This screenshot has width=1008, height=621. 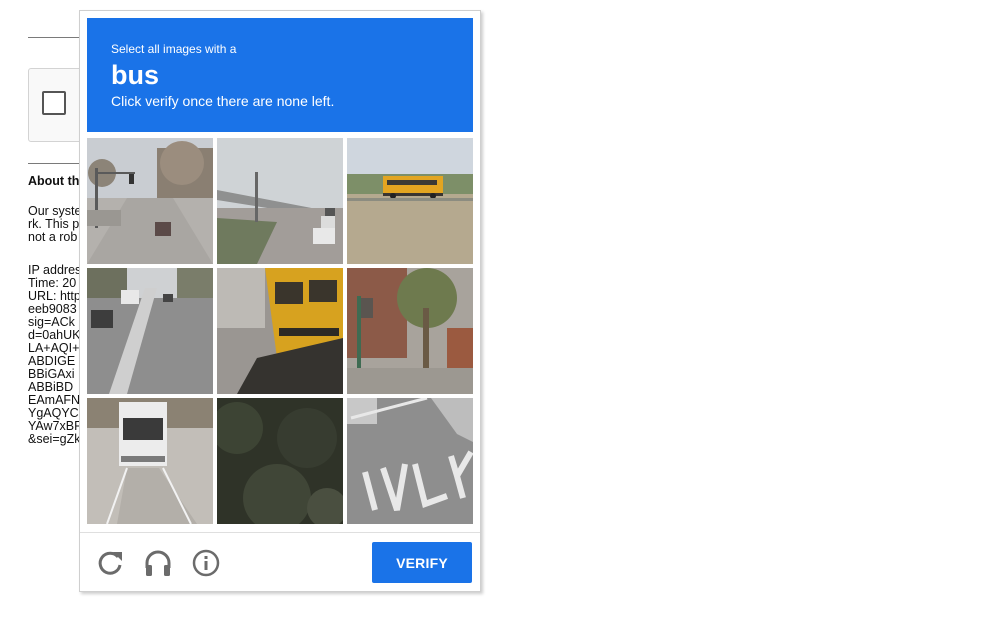 What do you see at coordinates (422, 562) in the screenshot?
I see `verify-button: VERIFY` at bounding box center [422, 562].